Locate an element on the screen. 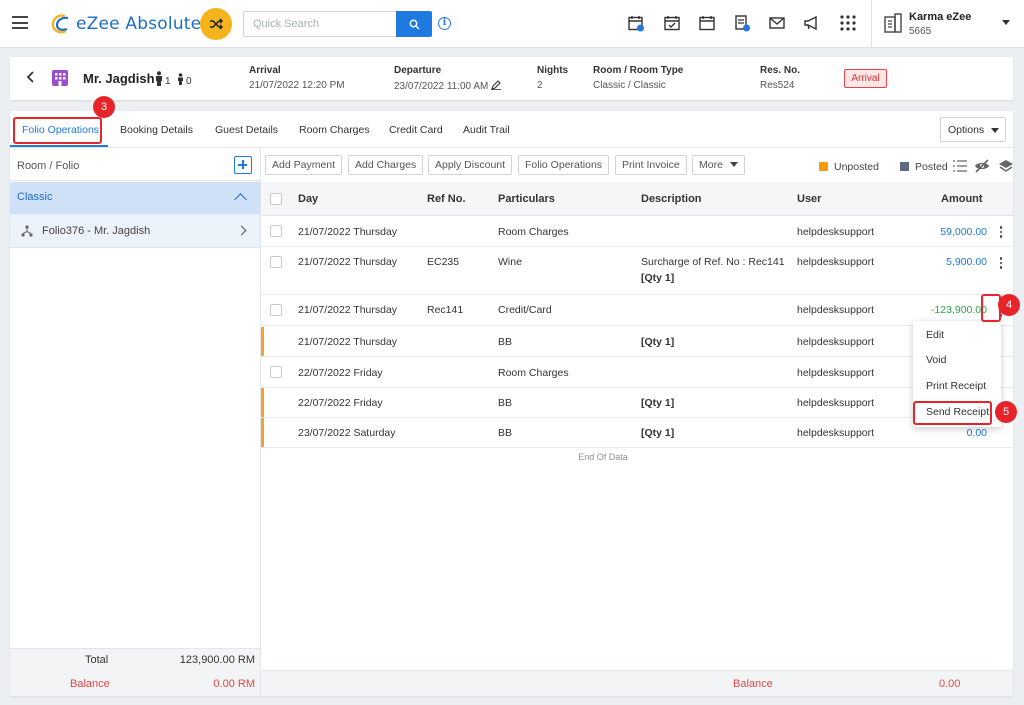 This screenshot has width=1024, height=705. row-particulars: Wine is located at coordinates (510, 262).